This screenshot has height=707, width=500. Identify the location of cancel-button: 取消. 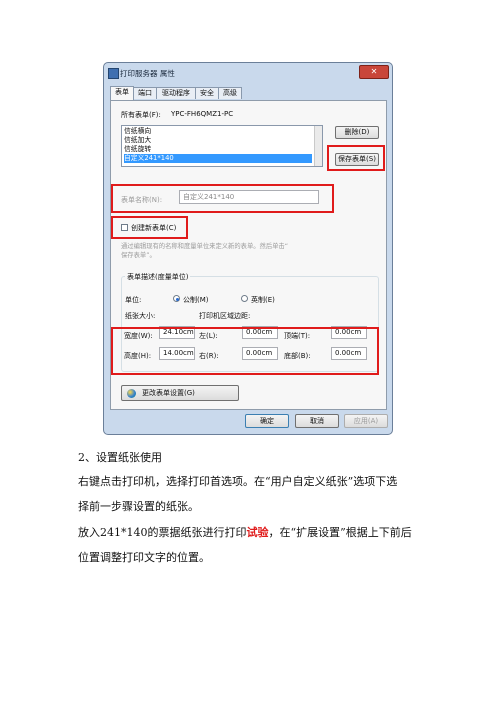
(317, 421).